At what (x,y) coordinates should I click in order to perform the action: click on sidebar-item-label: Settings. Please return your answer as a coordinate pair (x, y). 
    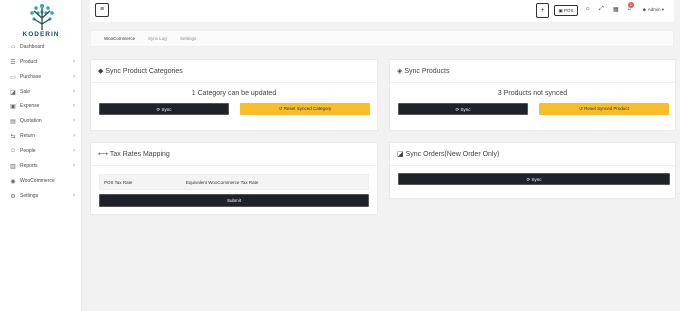
    Looking at the image, I should click on (29, 196).